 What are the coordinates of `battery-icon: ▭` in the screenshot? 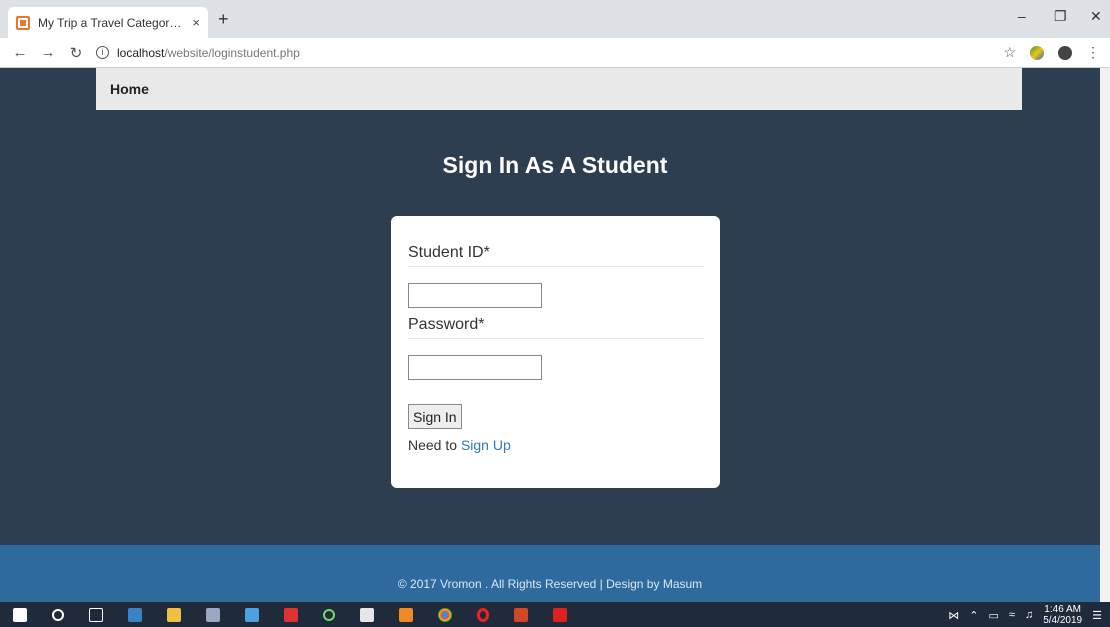 It's located at (993, 615).